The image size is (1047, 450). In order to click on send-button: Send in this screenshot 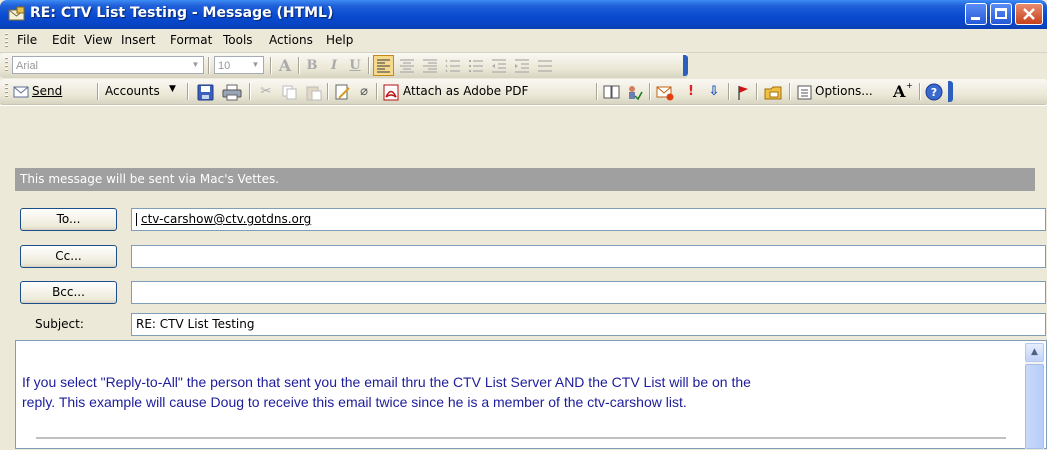, I will do `click(52, 91)`.